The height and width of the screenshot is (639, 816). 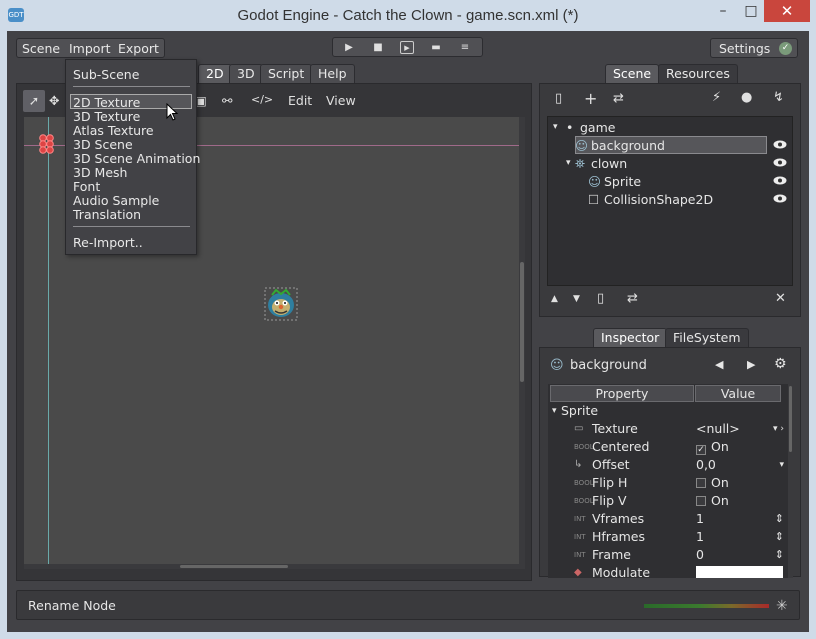 I want to click on property-value: <null>, so click(x=718, y=429).